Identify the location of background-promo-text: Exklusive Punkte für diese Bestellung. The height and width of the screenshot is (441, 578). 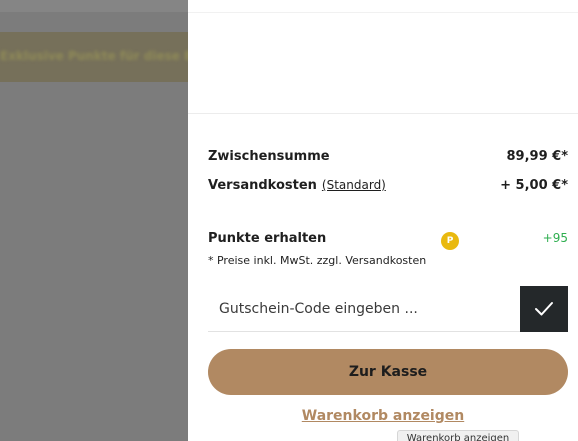
(94, 56).